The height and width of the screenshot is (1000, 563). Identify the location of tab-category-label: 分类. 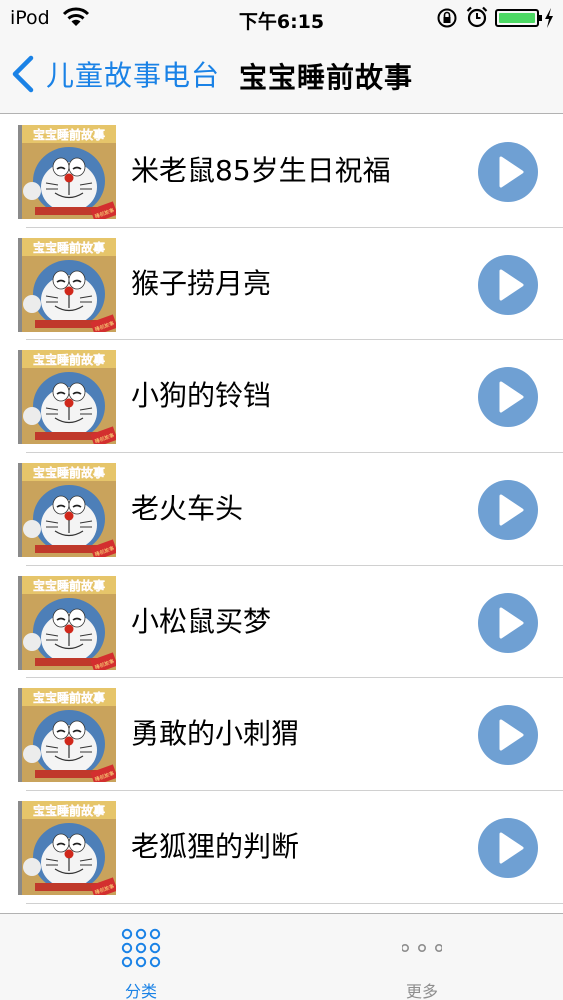
(140, 991).